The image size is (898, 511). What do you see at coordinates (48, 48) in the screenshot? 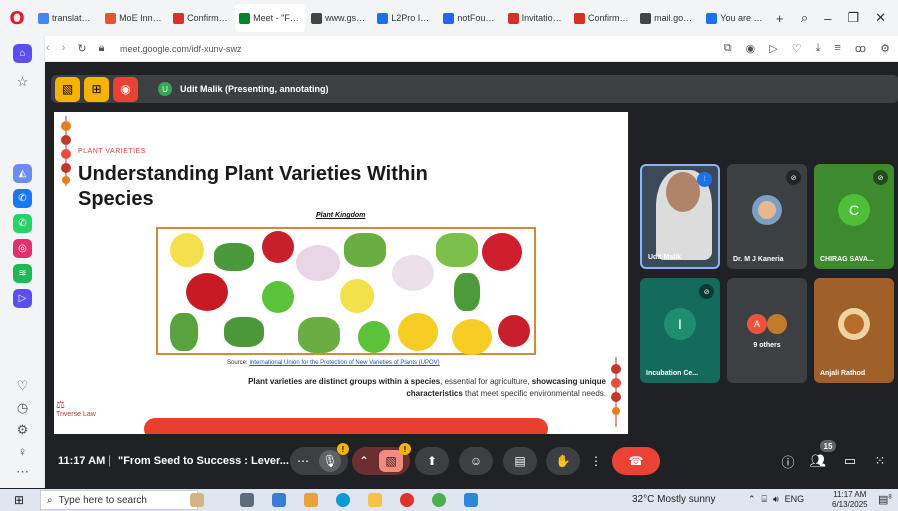
I see `back-button: ‹` at bounding box center [48, 48].